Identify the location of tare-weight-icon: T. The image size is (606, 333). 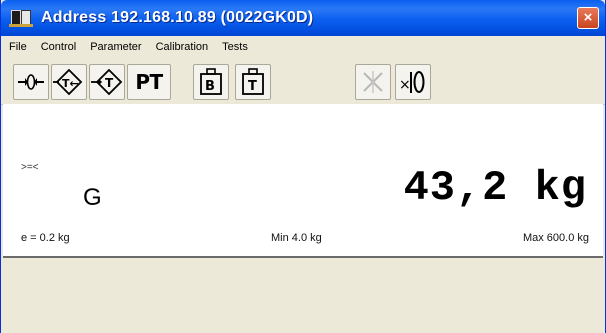
(253, 81).